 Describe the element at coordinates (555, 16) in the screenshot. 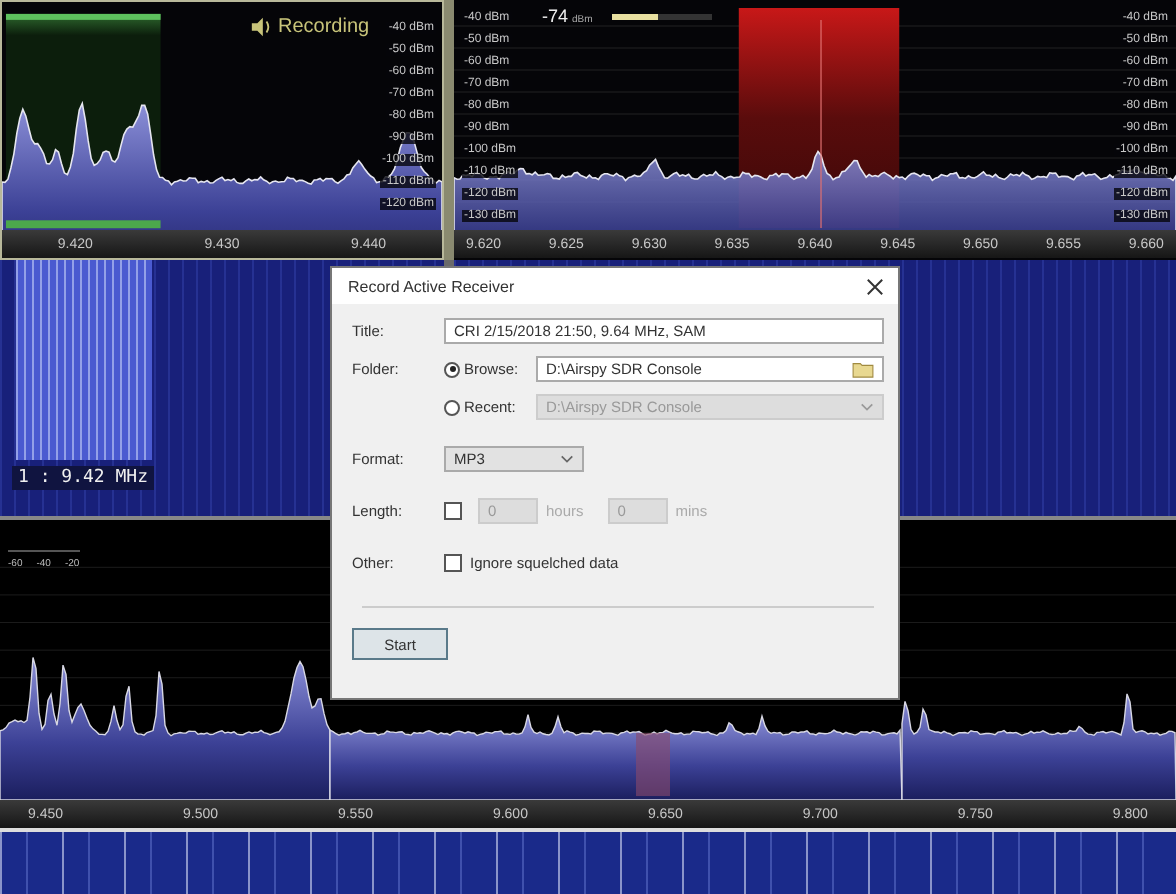

I see `signal-reading: -74` at that location.